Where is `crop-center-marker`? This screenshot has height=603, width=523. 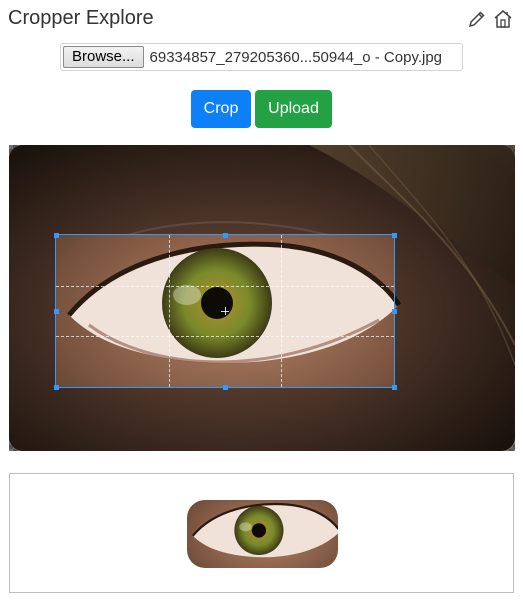
crop-center-marker is located at coordinates (225, 311).